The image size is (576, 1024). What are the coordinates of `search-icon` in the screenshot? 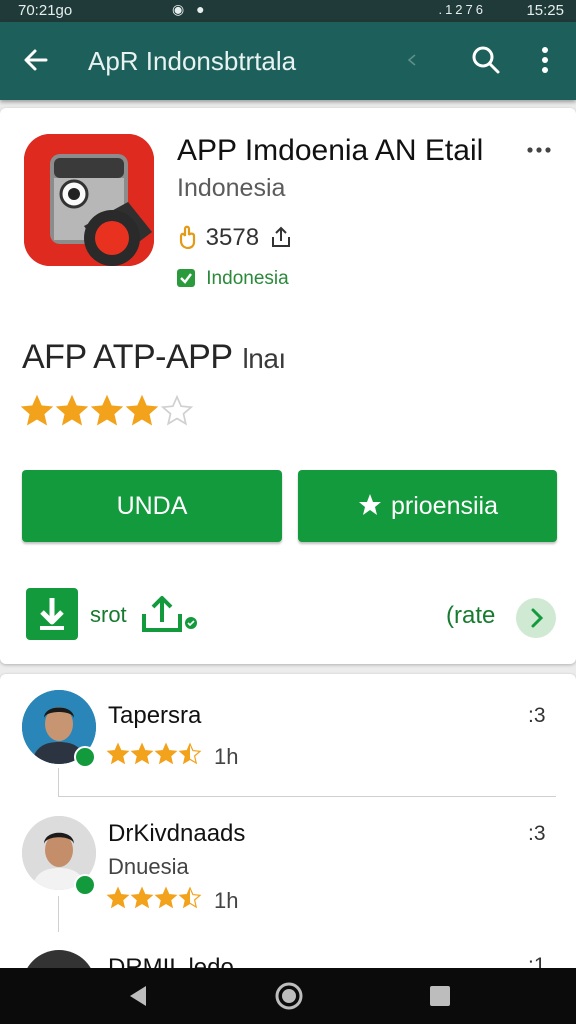 It's located at (486, 60).